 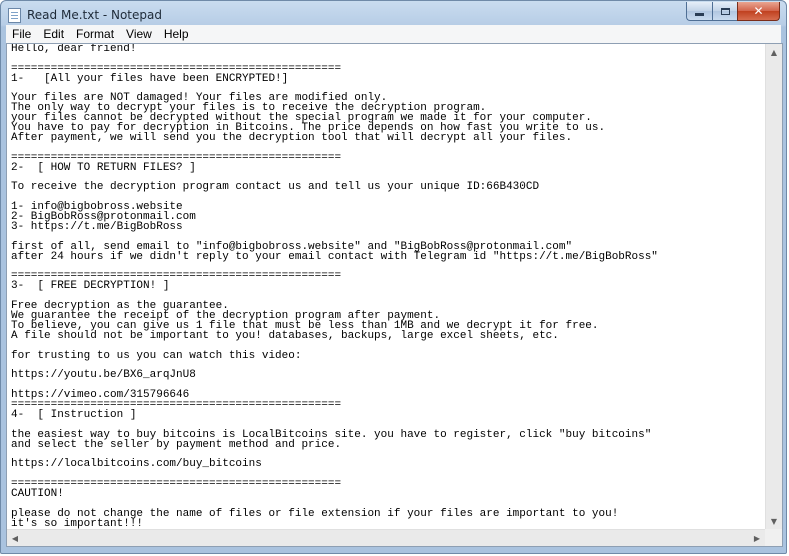 What do you see at coordinates (774, 521) in the screenshot?
I see `chevron-down-icon: ▼` at bounding box center [774, 521].